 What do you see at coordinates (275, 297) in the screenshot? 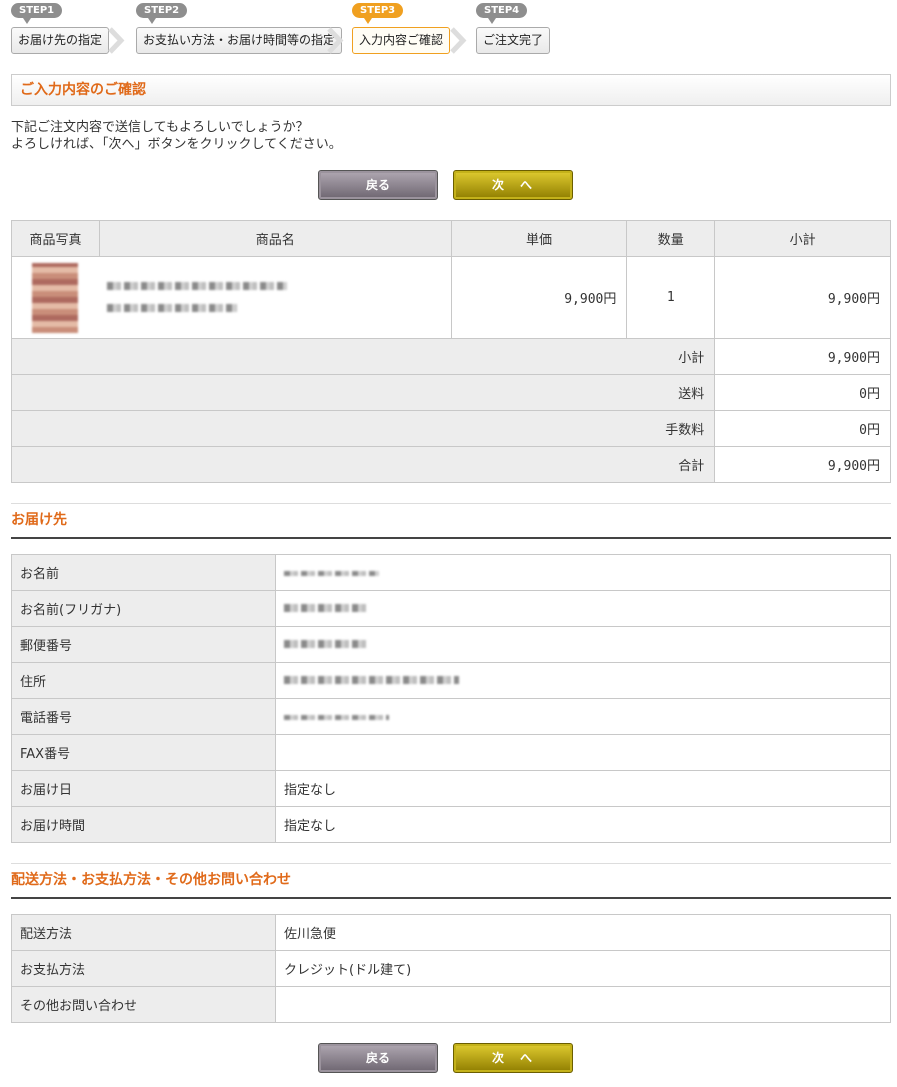
I see `product-name-cell` at bounding box center [275, 297].